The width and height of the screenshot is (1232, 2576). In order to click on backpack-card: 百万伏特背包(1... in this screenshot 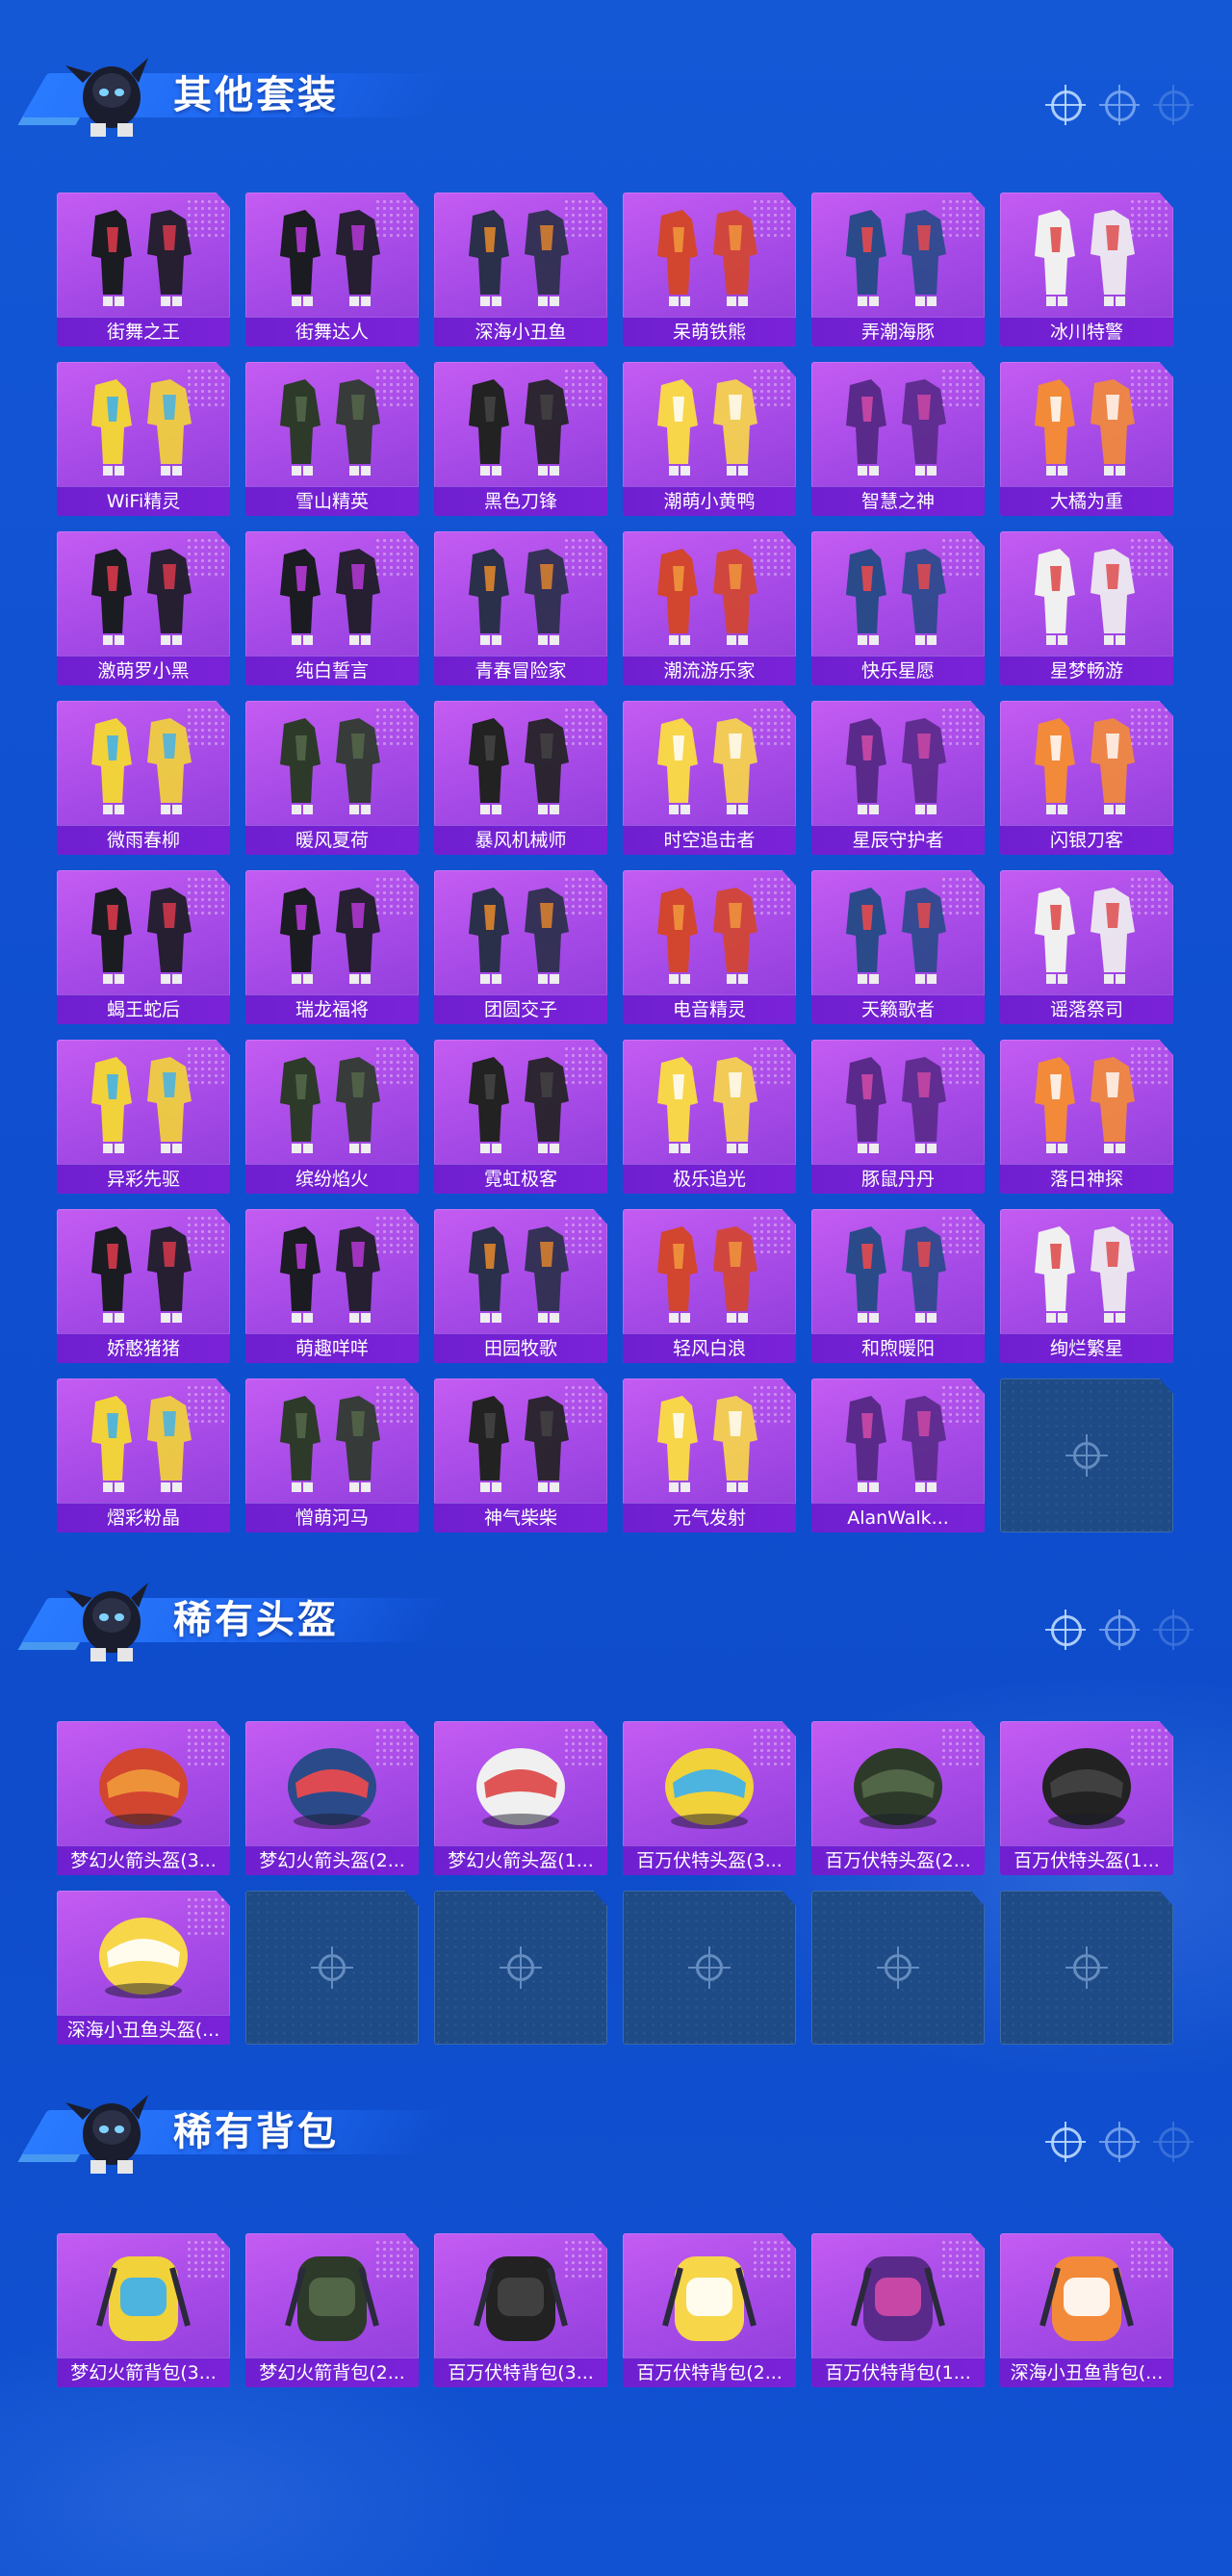, I will do `click(898, 2310)`.